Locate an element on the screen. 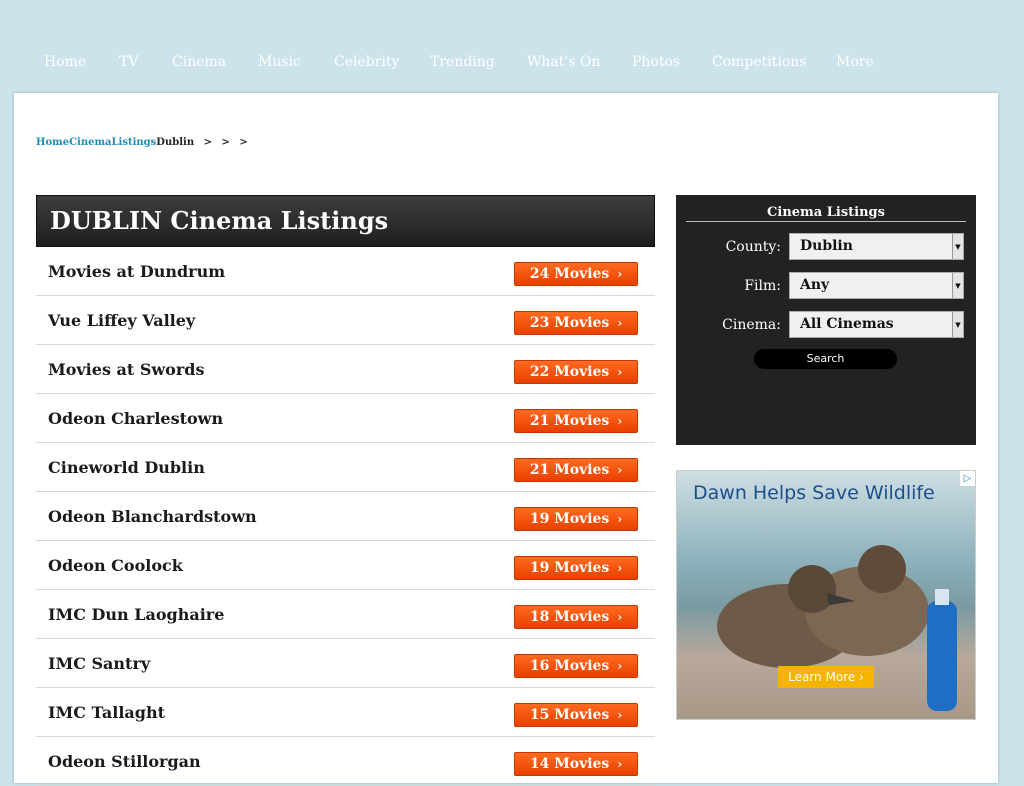 This screenshot has height=786, width=1024. search-button: Search is located at coordinates (825, 359).